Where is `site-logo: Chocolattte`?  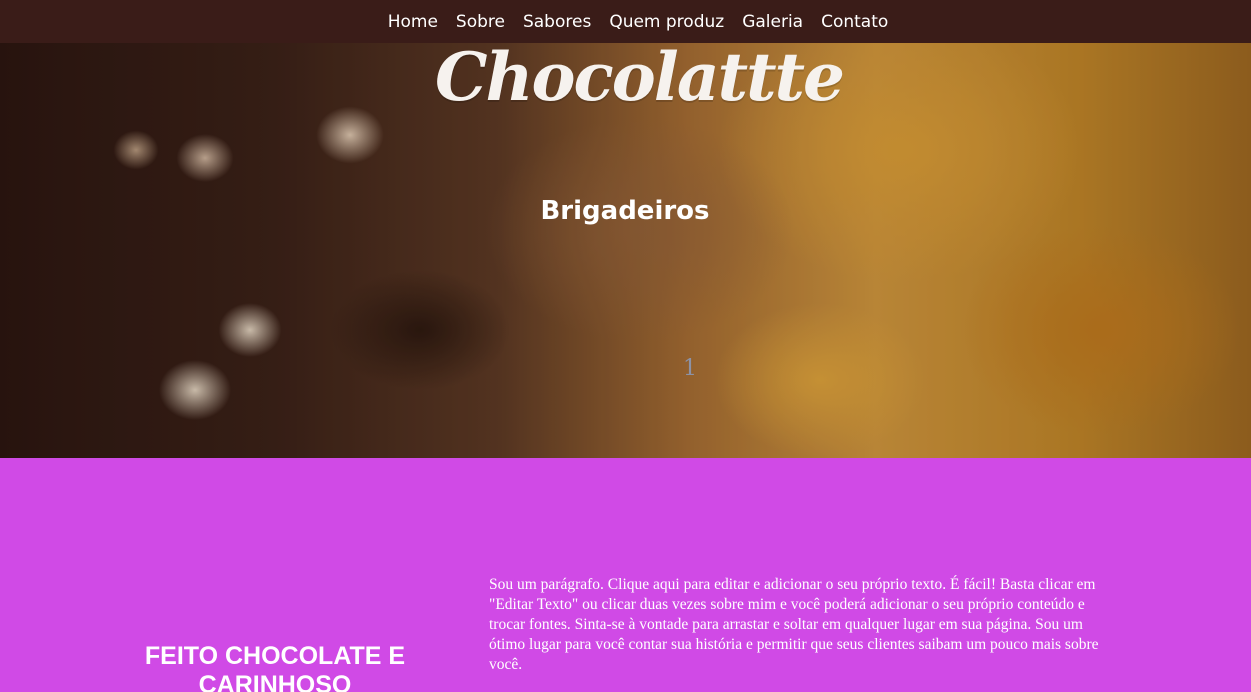
site-logo: Chocolattte is located at coordinates (640, 77).